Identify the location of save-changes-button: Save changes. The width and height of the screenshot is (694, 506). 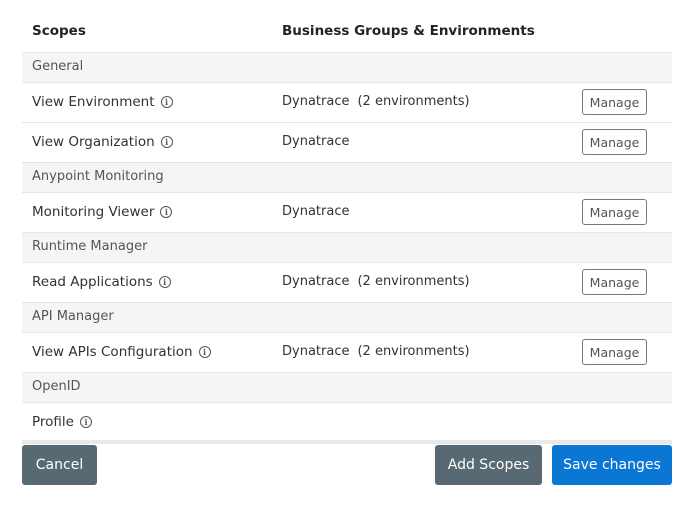
(612, 465).